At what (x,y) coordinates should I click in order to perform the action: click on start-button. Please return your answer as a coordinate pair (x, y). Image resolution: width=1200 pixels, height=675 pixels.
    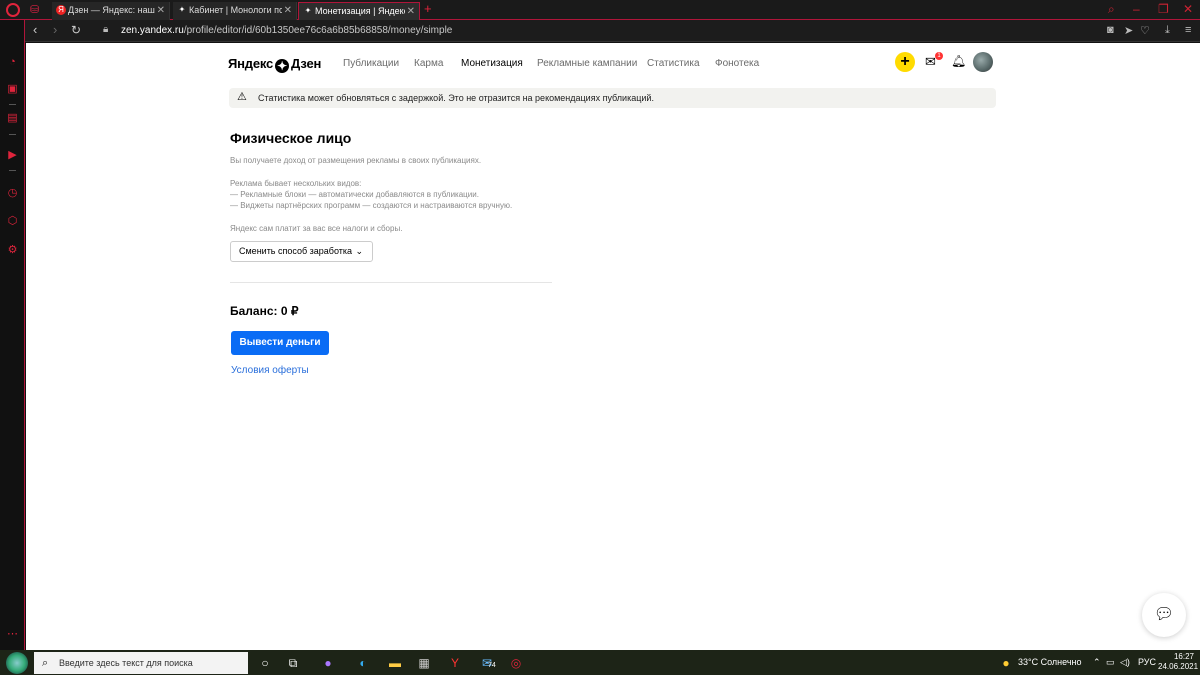
    Looking at the image, I should click on (17, 663).